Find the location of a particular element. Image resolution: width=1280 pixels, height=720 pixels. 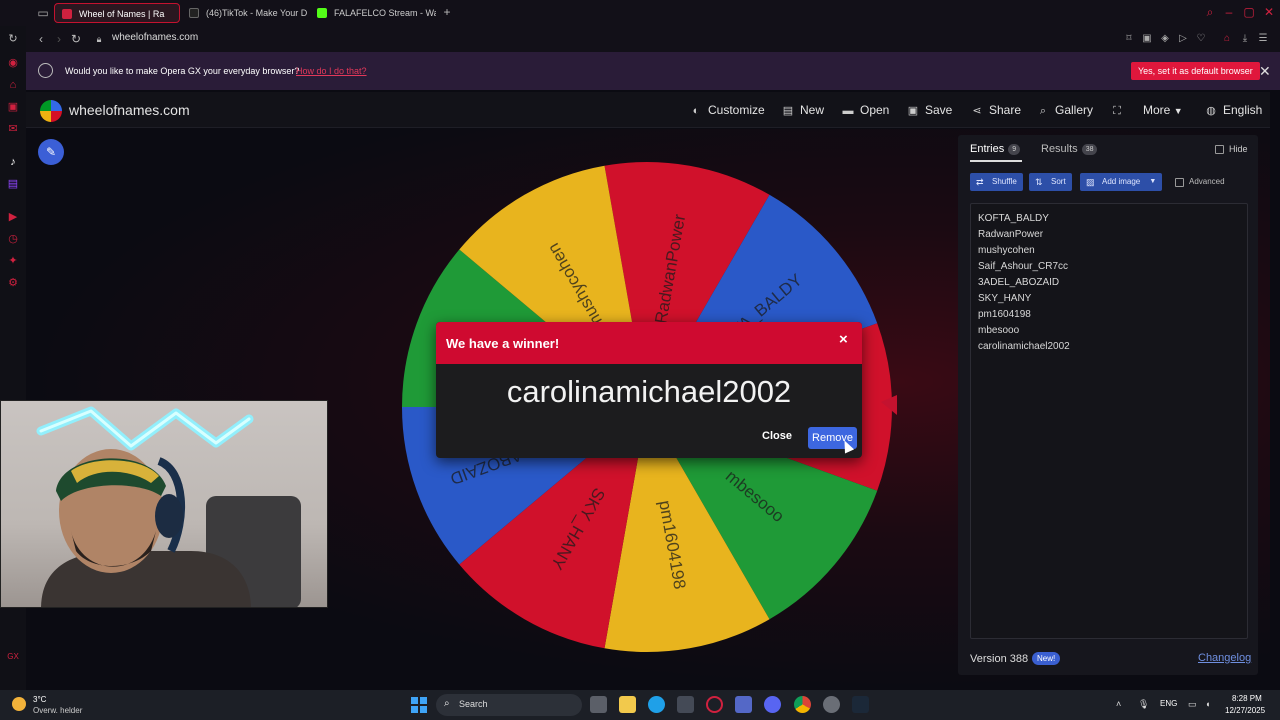

clock-date: 12/27/2025 is located at coordinates (1245, 710).